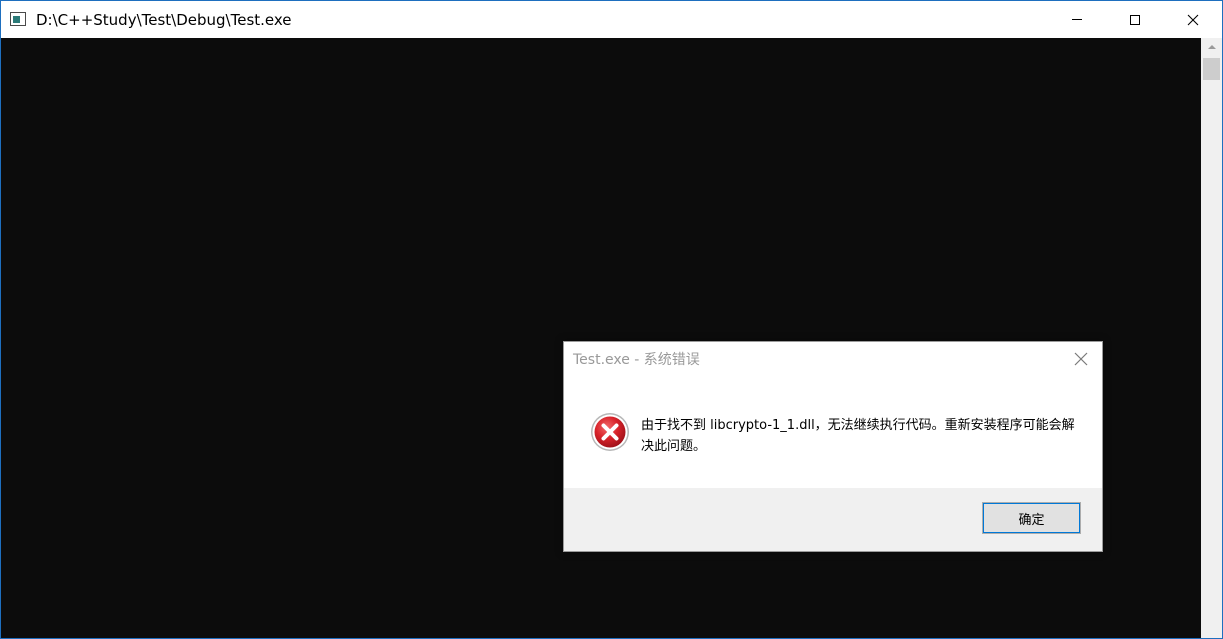 The width and height of the screenshot is (1223, 639). I want to click on maximize-icon, so click(1135, 19).